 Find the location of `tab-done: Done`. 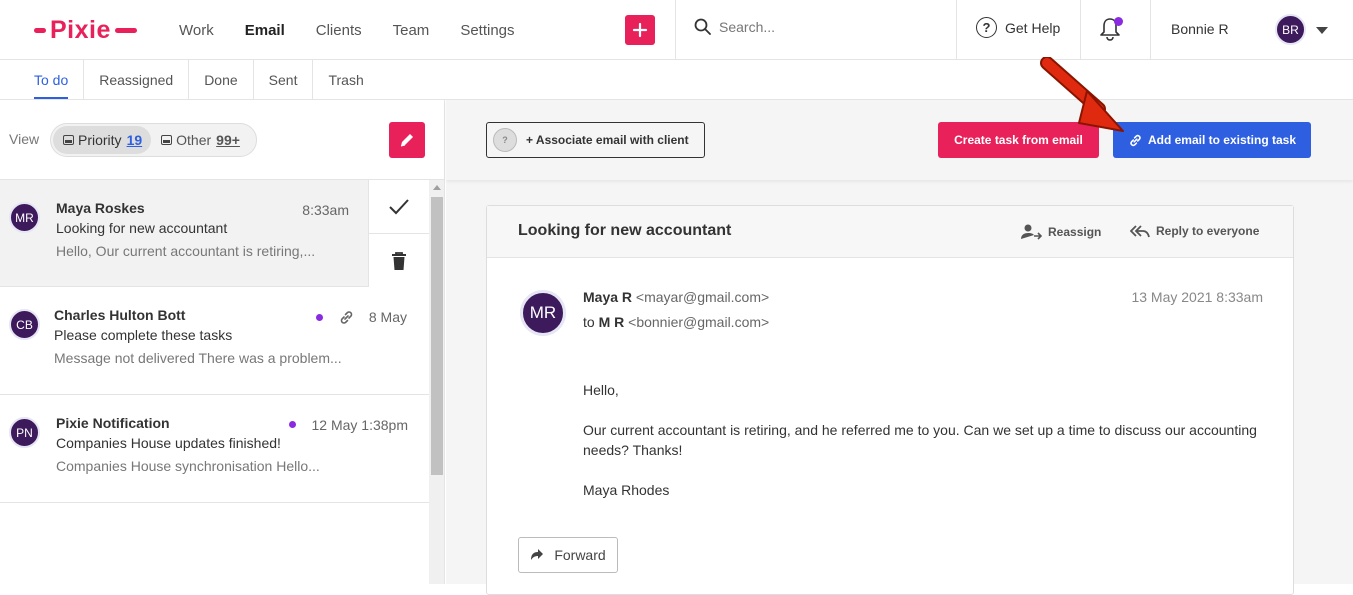

tab-done: Done is located at coordinates (221, 80).